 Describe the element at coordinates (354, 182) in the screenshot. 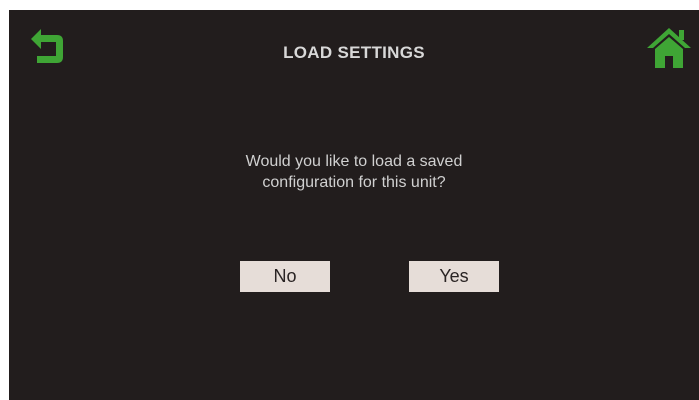

I see `message-line-2: configuration for this unit?` at that location.